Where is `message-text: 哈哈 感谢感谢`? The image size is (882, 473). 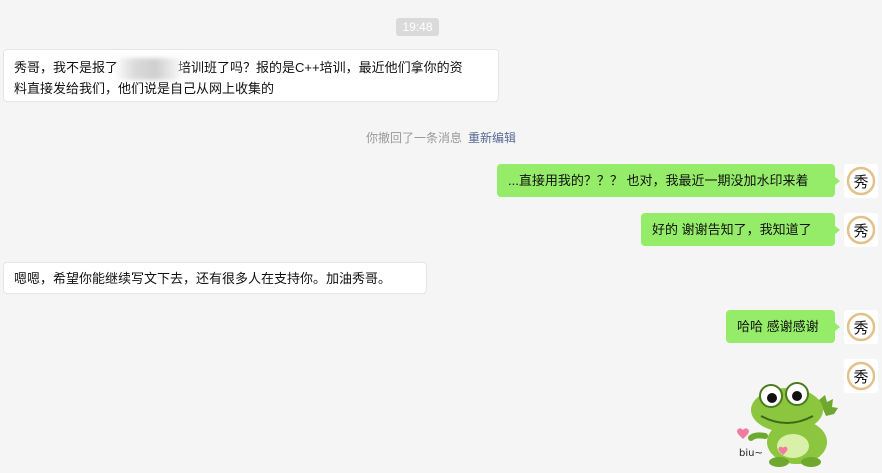
message-text: 哈哈 感谢感谢 is located at coordinates (778, 326).